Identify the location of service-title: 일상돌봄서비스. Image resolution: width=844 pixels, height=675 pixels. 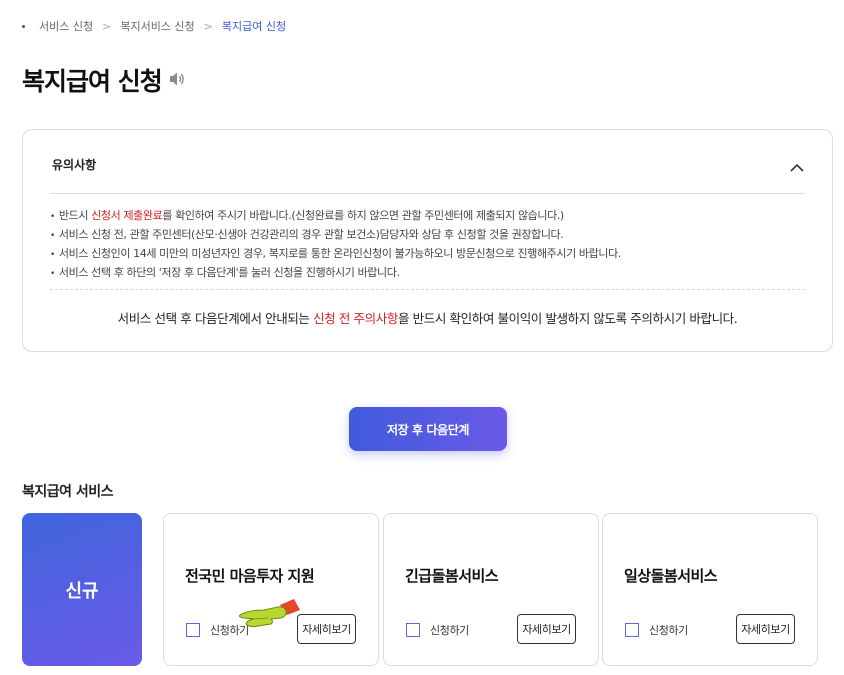
(671, 576).